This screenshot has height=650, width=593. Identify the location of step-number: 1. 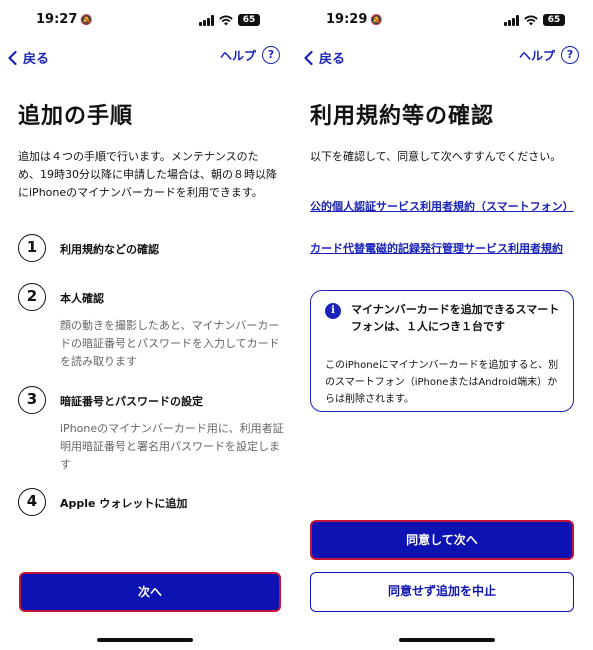
(32, 248).